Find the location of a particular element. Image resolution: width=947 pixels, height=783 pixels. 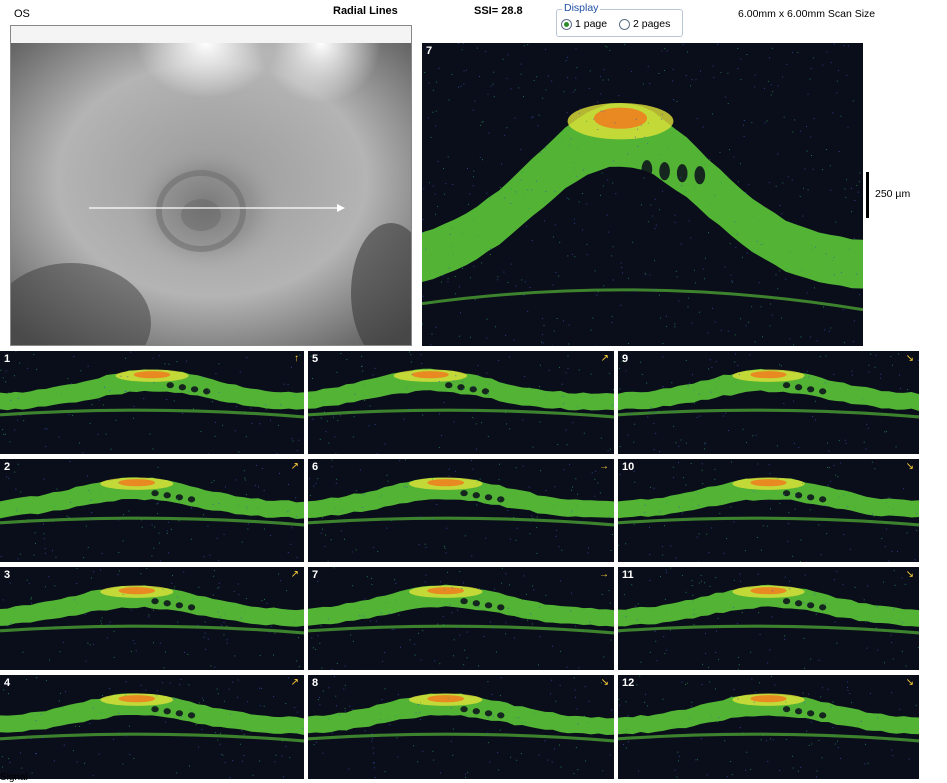

bscan-thumbnail-4: 4↗ is located at coordinates (152, 727).